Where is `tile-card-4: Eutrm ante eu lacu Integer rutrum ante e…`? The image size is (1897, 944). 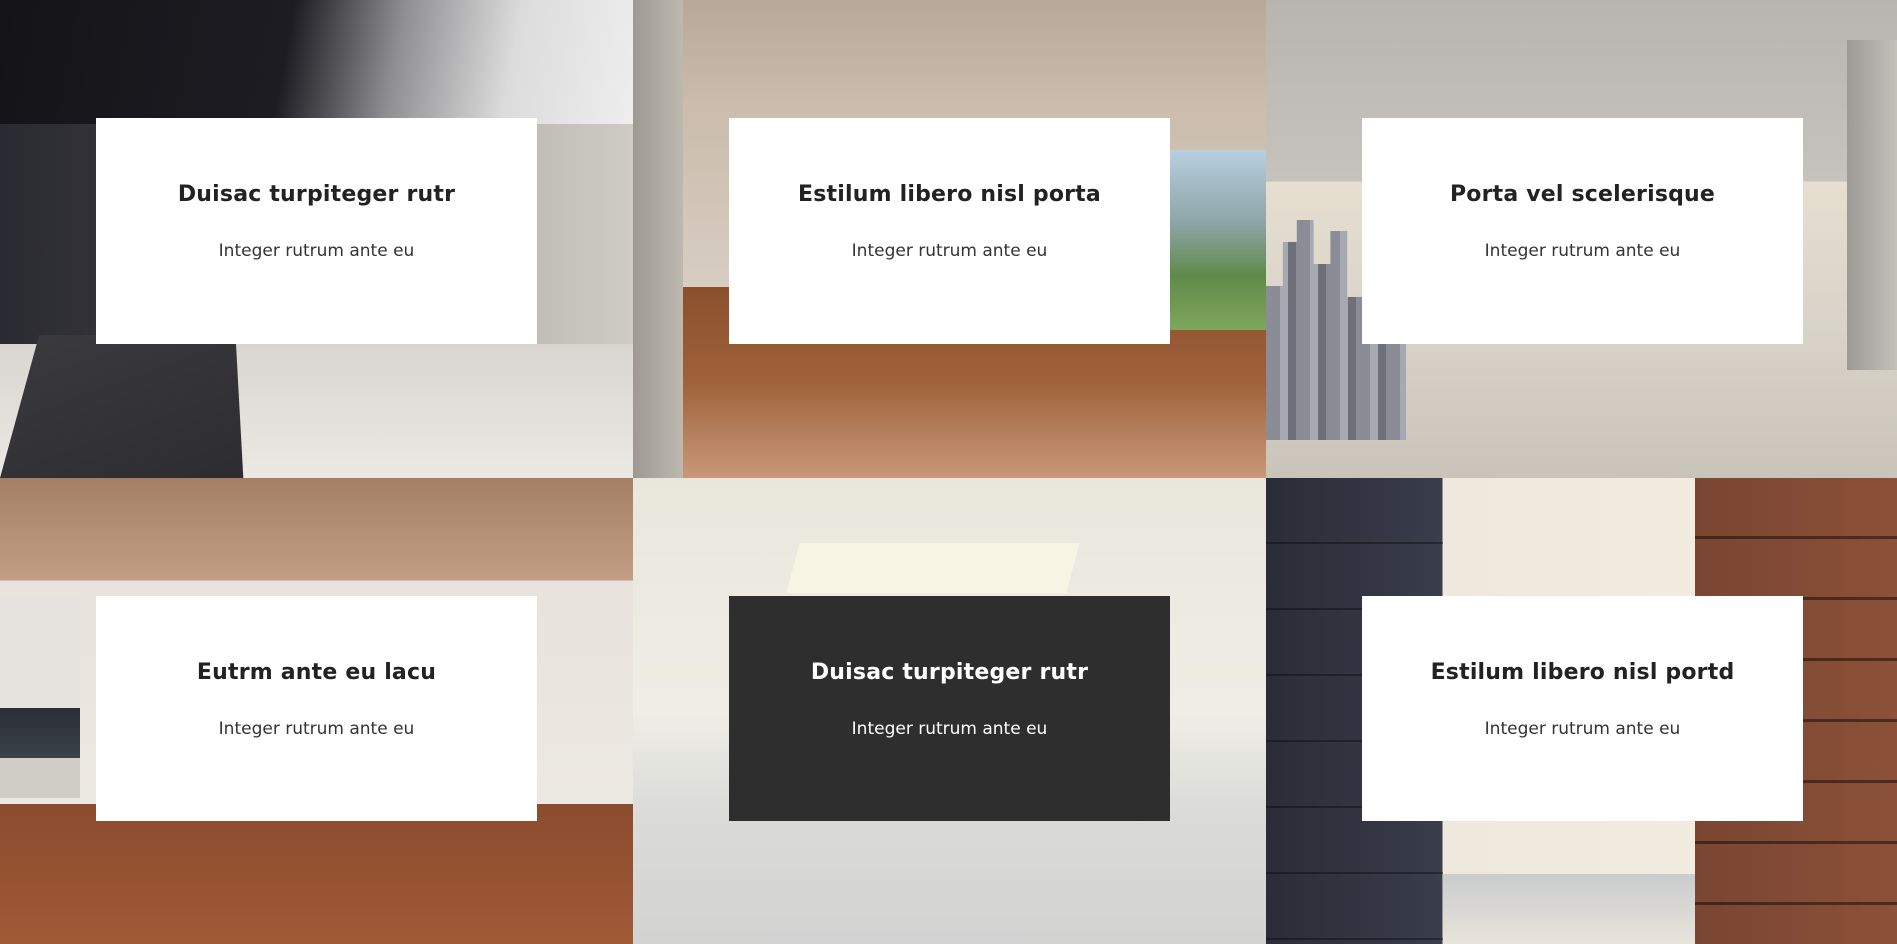 tile-card-4: Eutrm ante eu lacu Integer rutrum ante e… is located at coordinates (316, 708).